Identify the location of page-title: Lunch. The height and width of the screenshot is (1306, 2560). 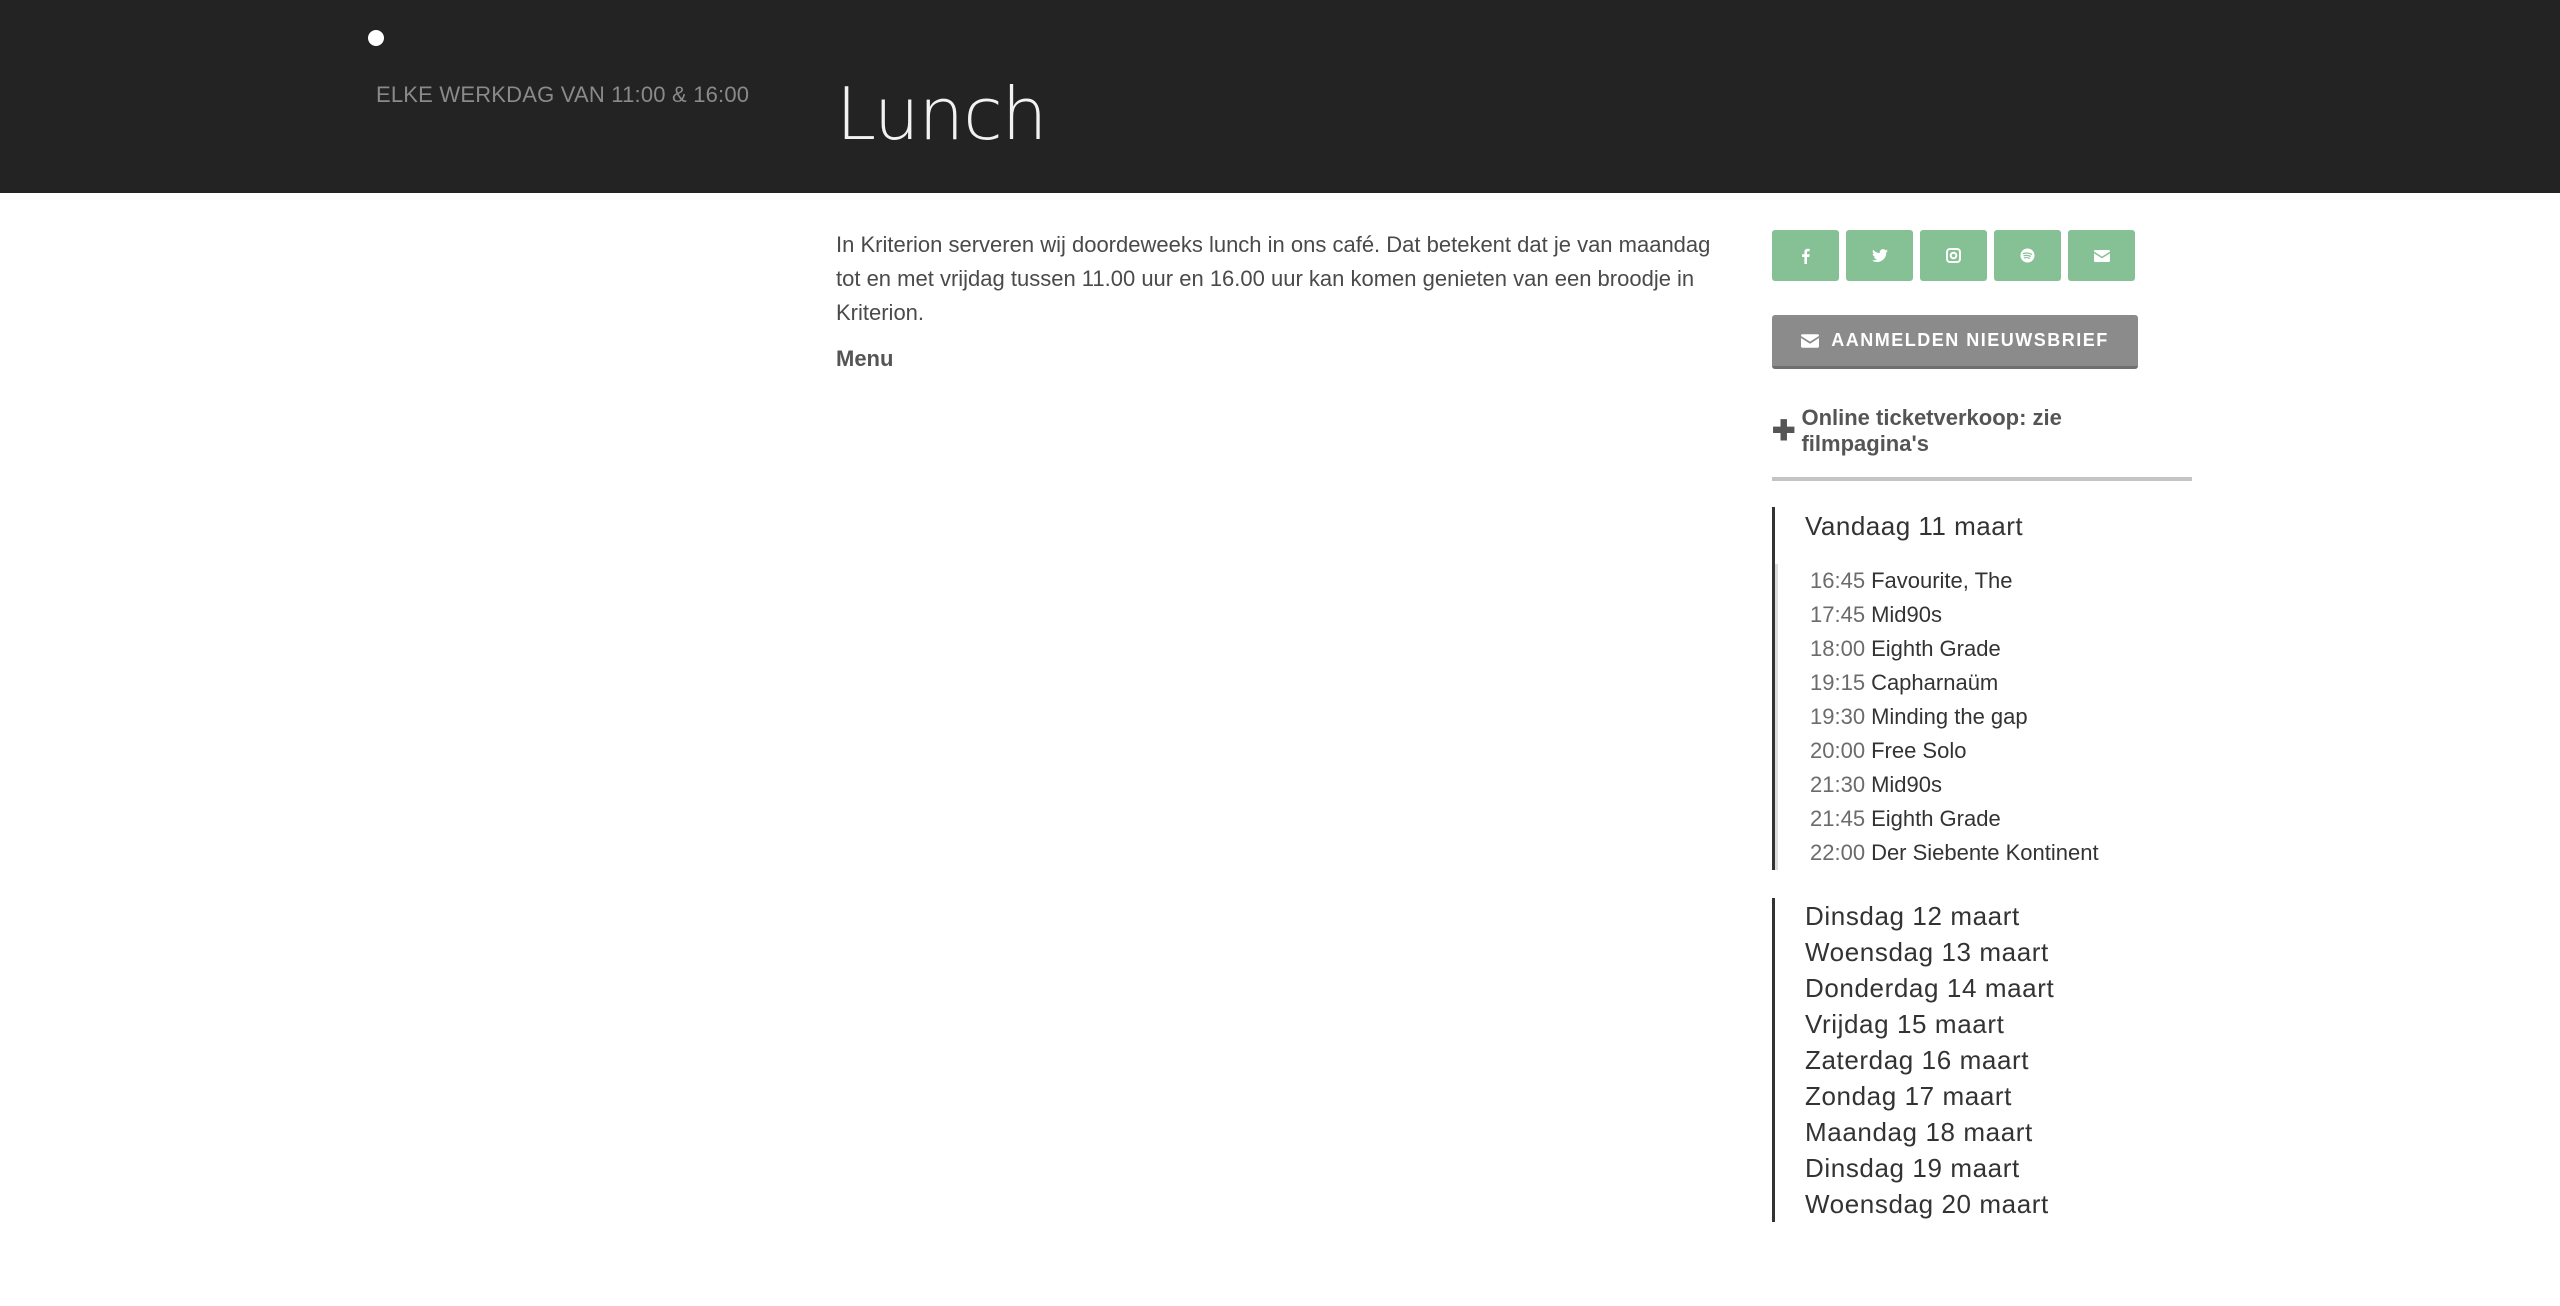
(941, 114).